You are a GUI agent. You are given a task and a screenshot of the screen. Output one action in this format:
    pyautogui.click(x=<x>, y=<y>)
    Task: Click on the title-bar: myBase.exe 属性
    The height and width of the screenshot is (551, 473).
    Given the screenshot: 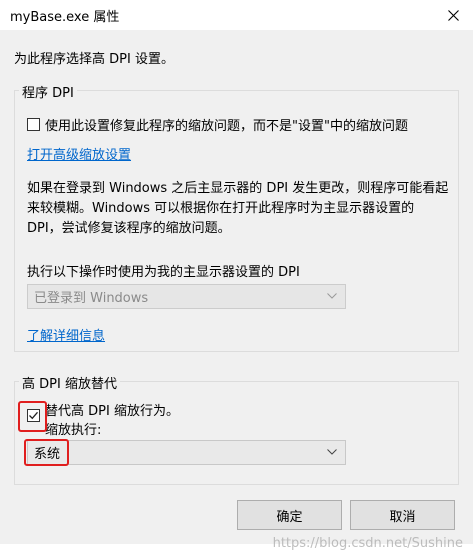 What is the action you would take?
    pyautogui.click(x=236, y=15)
    